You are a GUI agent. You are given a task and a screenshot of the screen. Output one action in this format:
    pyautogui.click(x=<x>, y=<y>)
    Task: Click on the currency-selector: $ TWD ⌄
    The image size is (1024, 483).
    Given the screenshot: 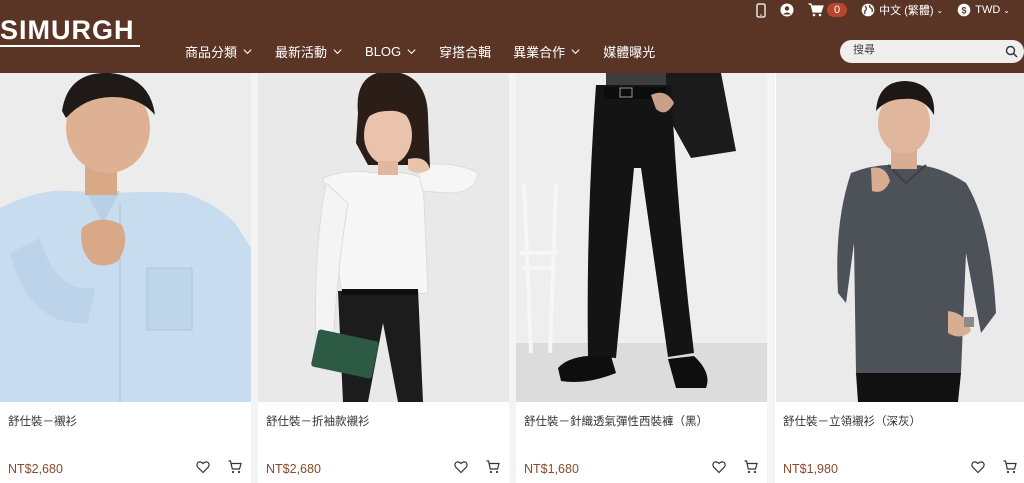 What is the action you would take?
    pyautogui.click(x=983, y=10)
    